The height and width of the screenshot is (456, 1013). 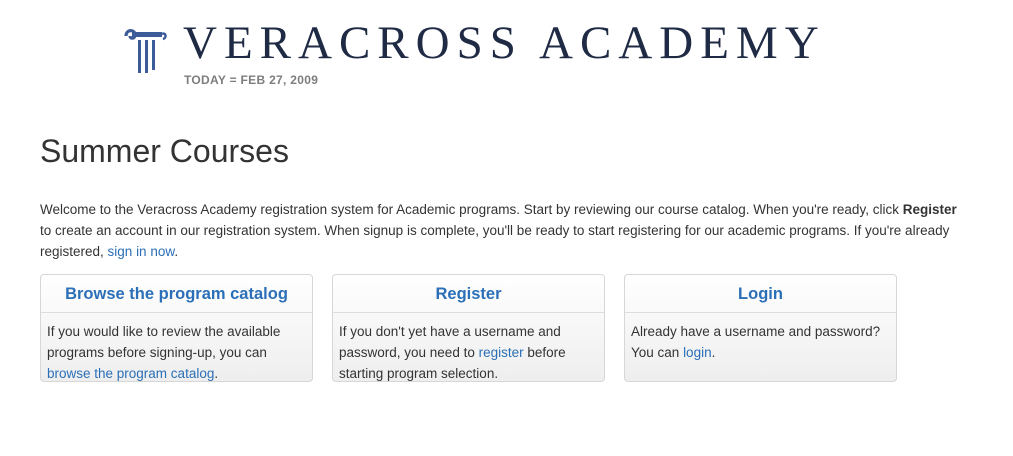 I want to click on register-link: register, so click(x=501, y=352).